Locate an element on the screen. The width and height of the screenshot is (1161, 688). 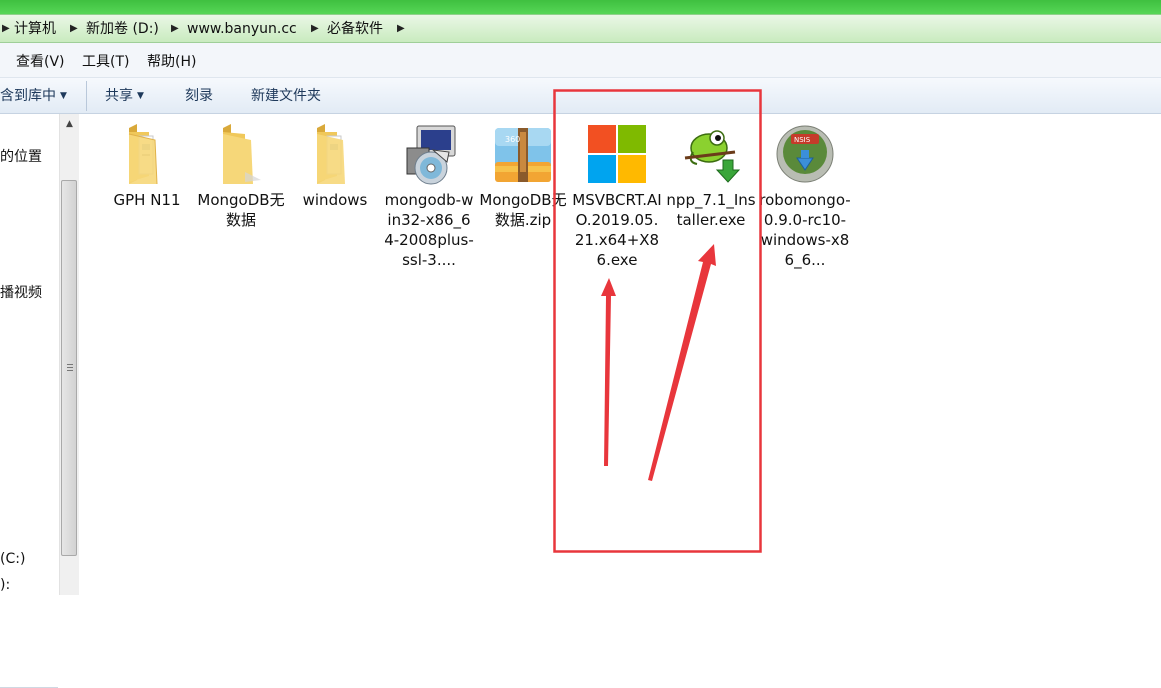
file-item: 360 MongoDB无数据.zip is located at coordinates (523, 176).